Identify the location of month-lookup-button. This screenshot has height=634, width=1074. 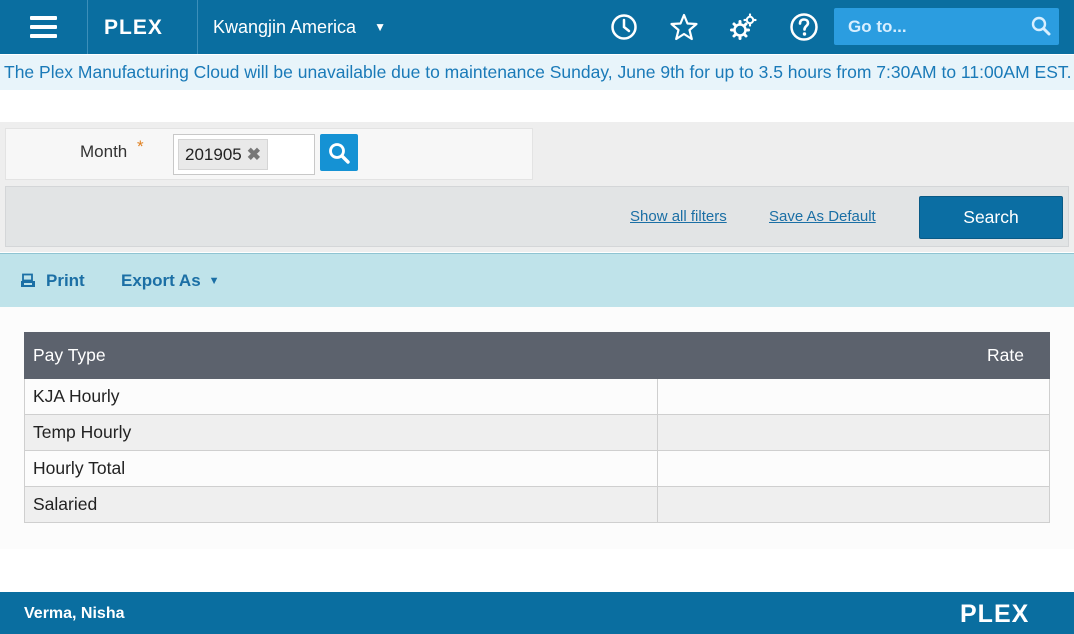
(339, 152).